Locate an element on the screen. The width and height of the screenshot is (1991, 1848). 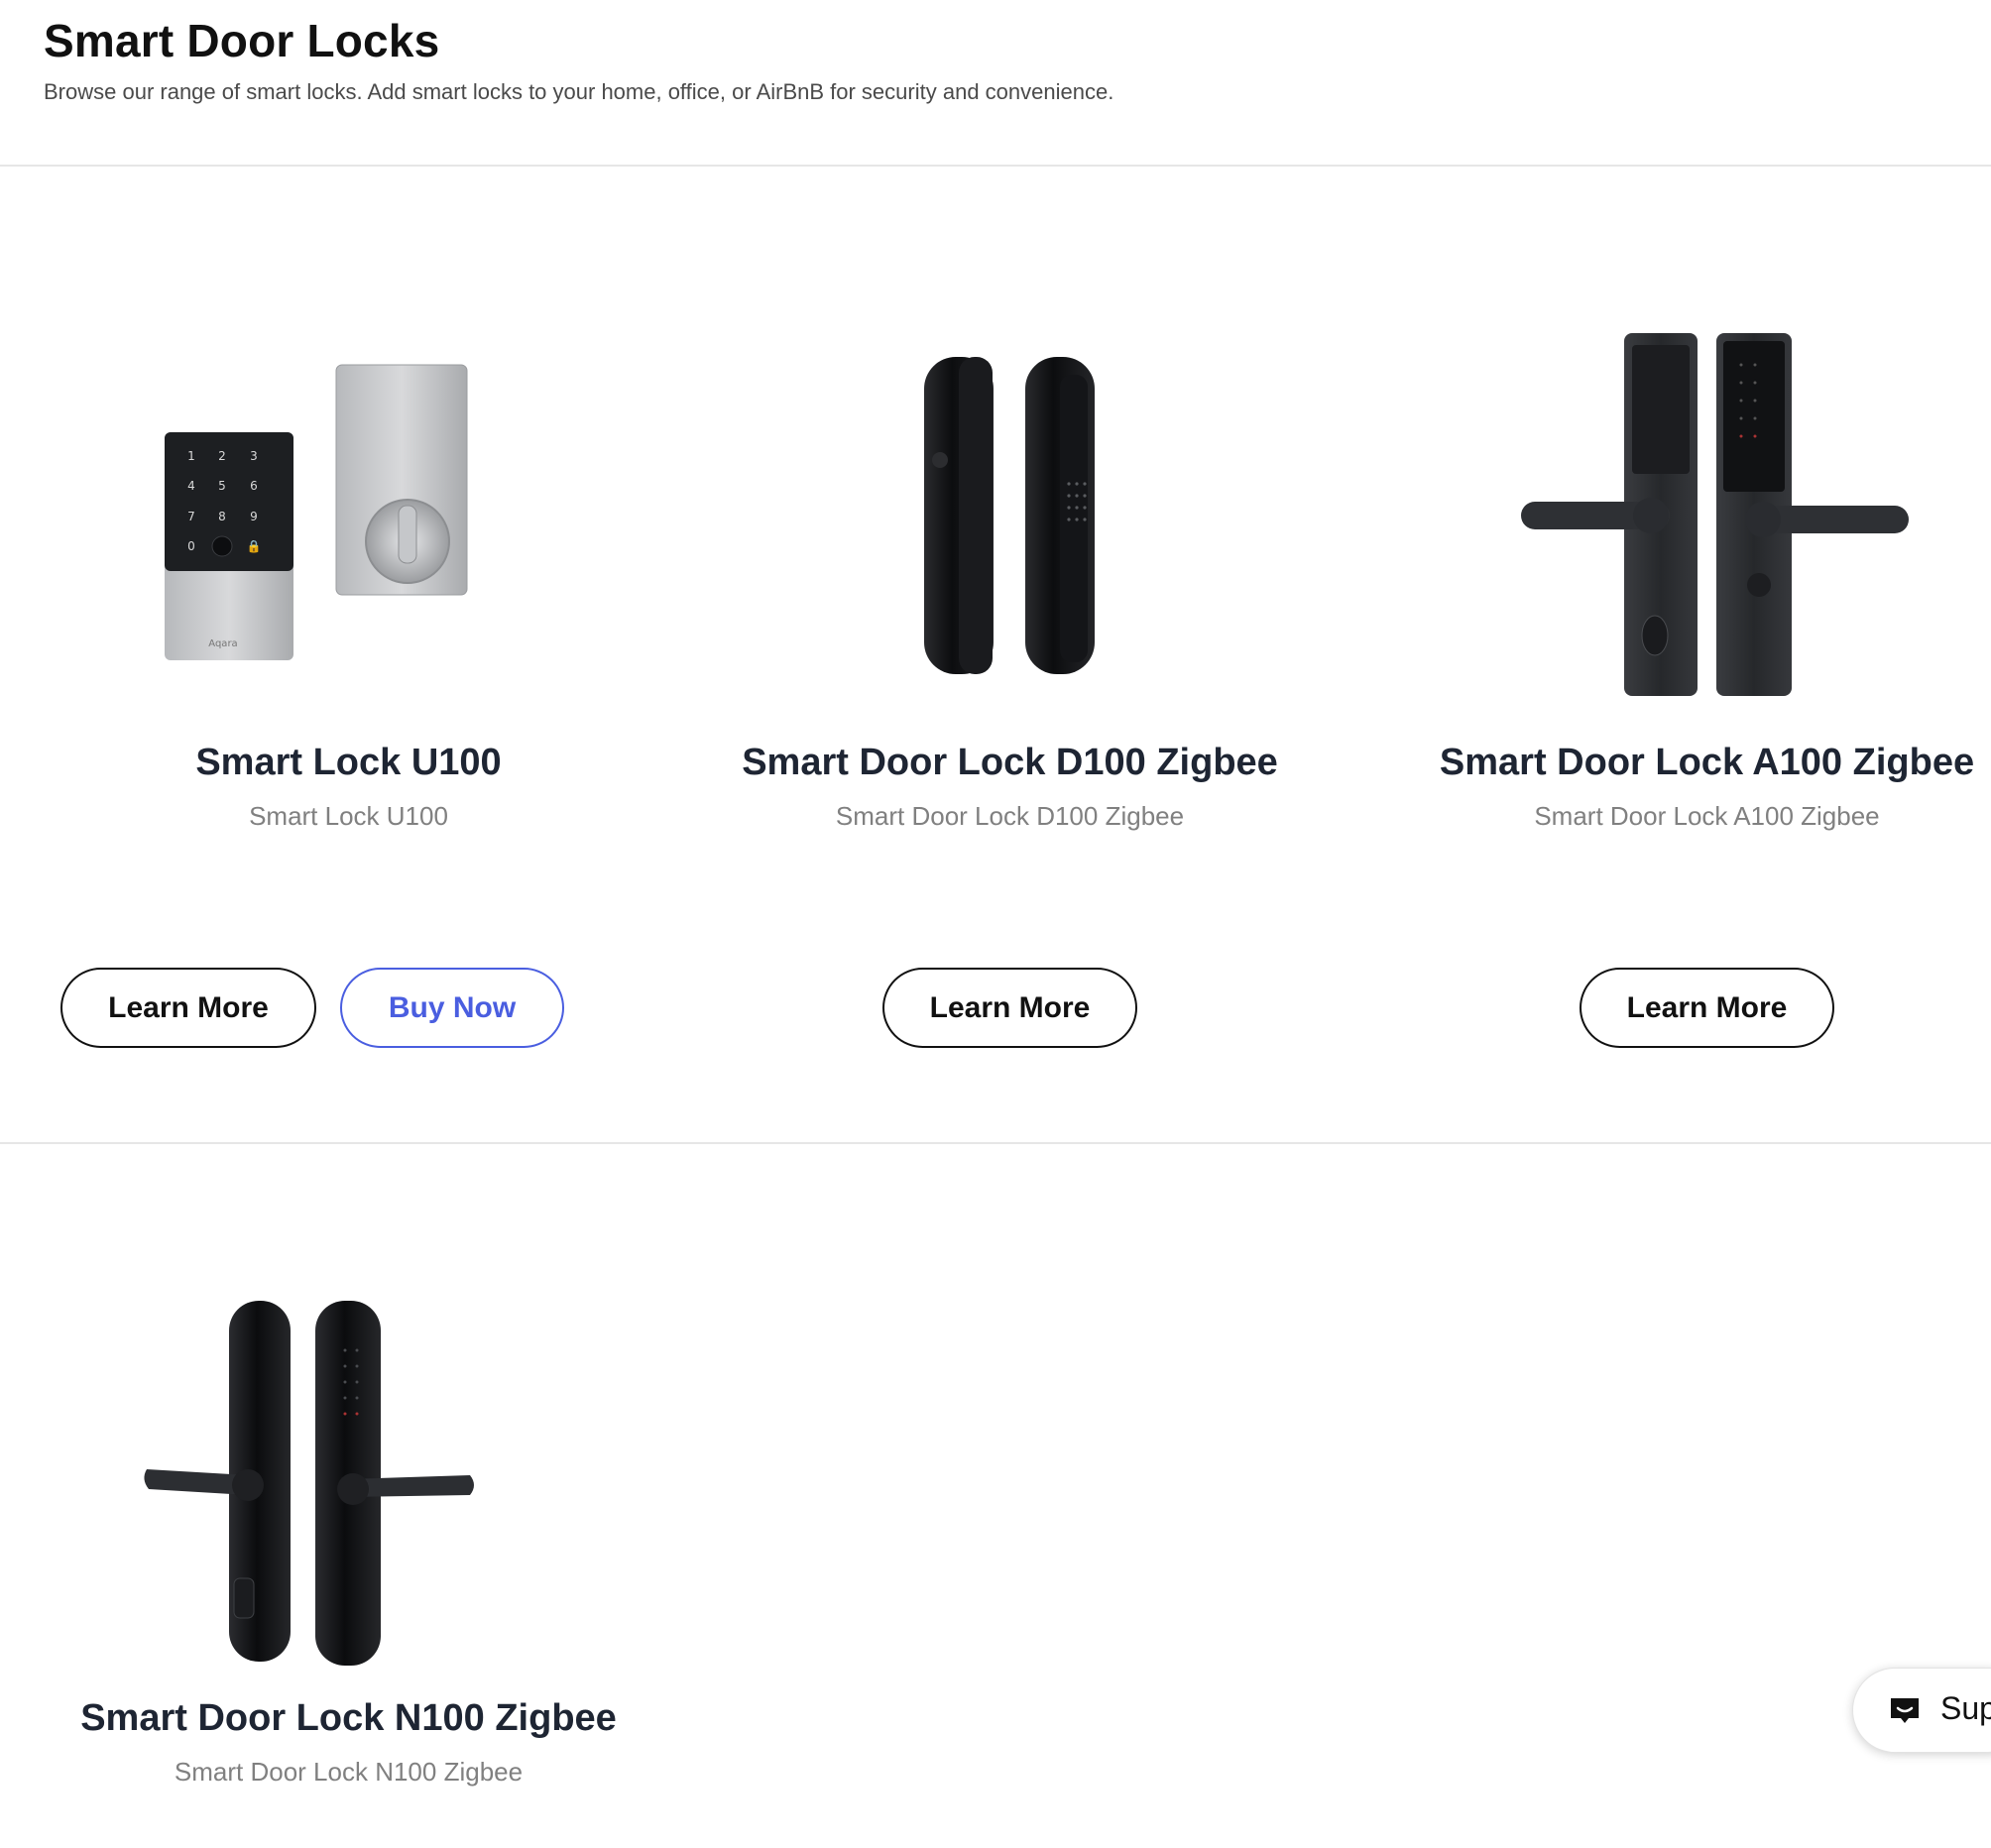
svg-text: 5 is located at coordinates (222, 486).